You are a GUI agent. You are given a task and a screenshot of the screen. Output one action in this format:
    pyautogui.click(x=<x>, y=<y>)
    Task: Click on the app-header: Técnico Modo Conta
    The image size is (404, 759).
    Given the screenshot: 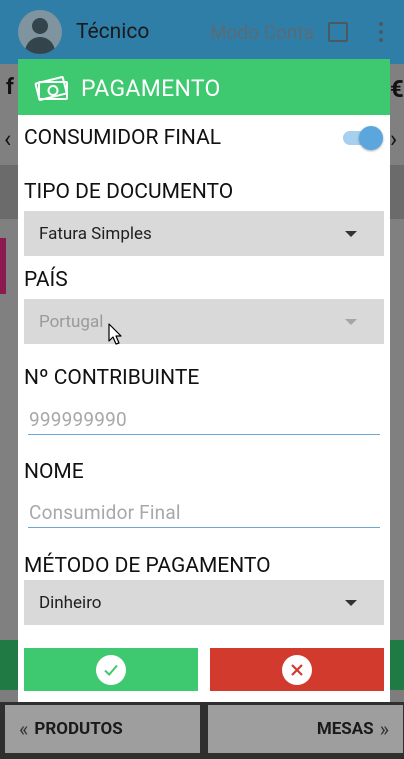 What is the action you would take?
    pyautogui.click(x=202, y=32)
    